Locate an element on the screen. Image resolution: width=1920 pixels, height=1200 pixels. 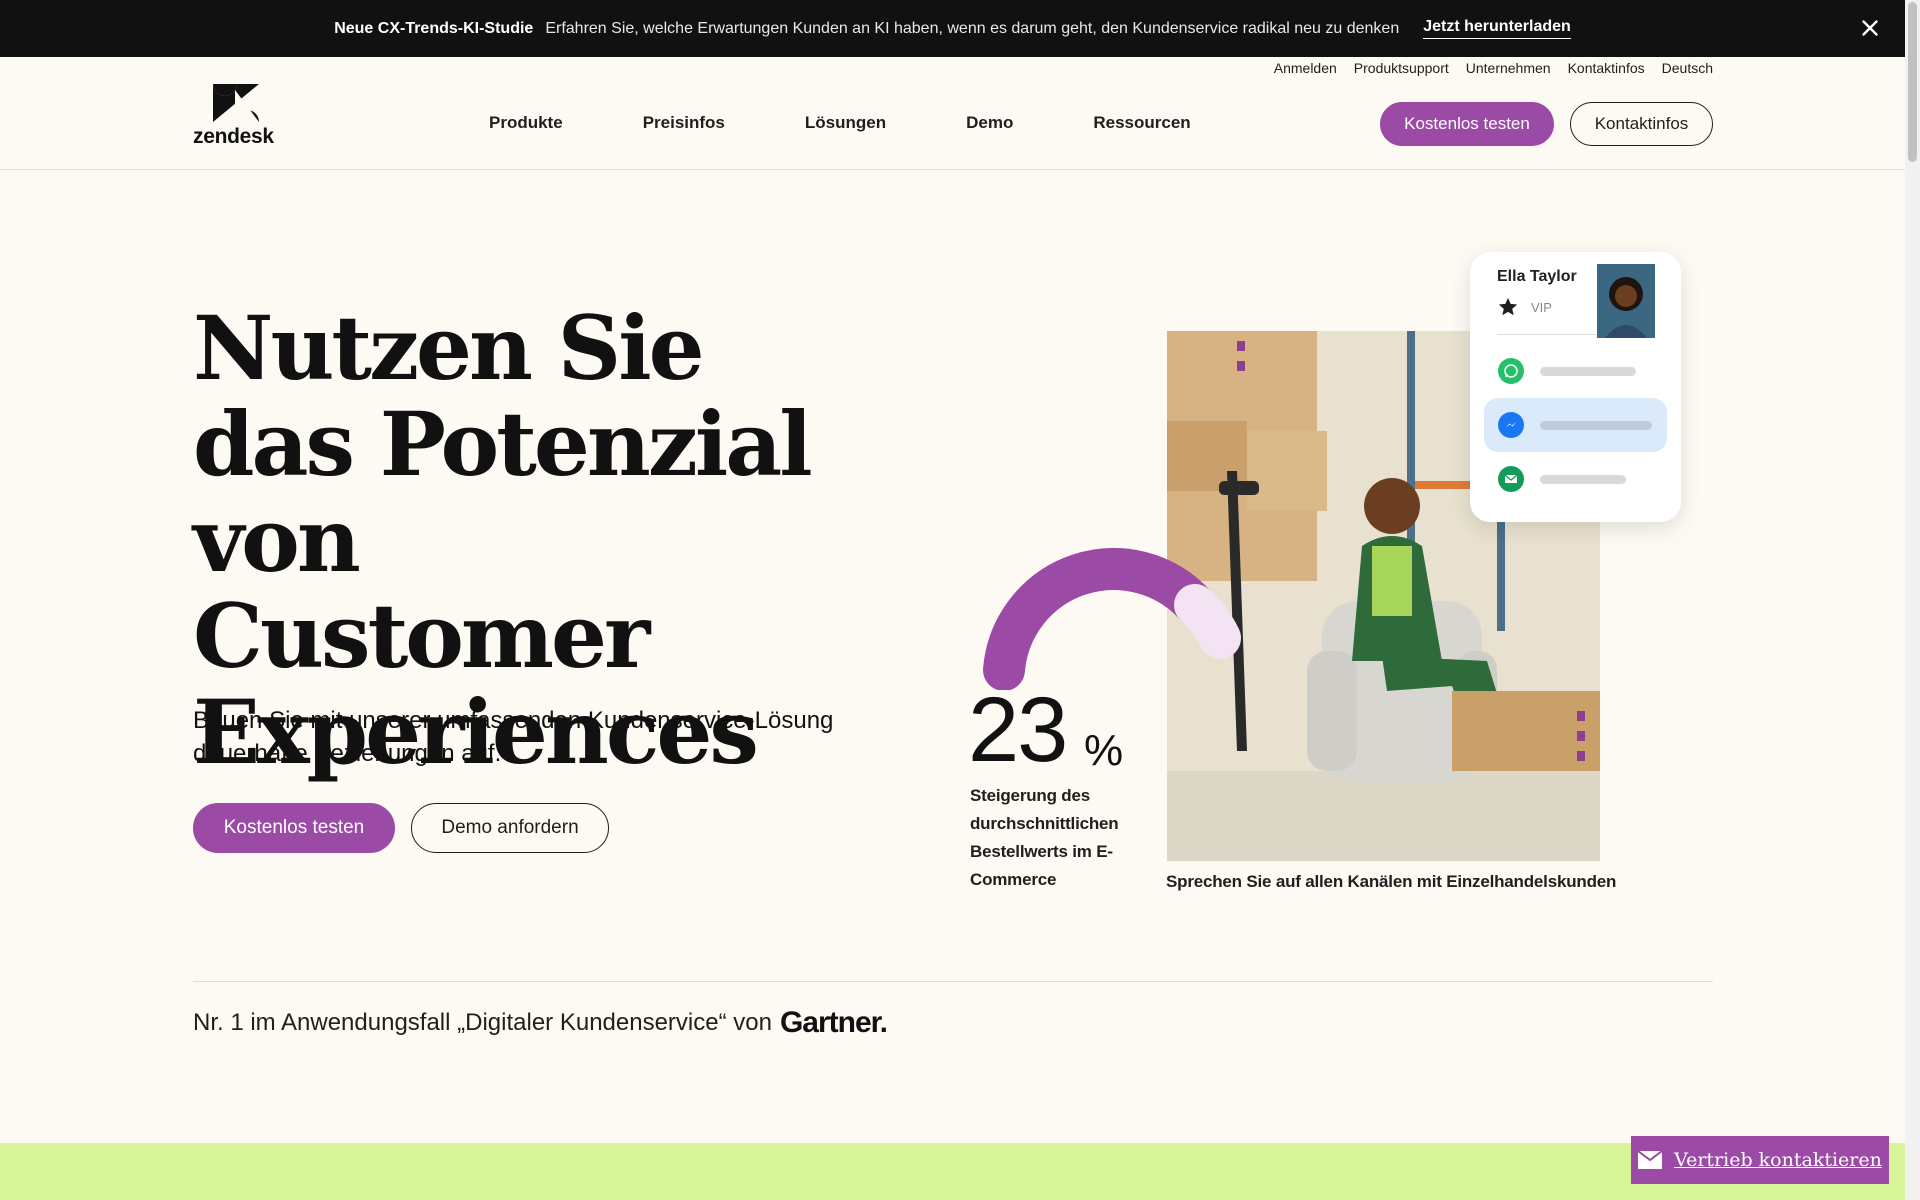
nav-demo: Demo is located at coordinates (989, 123).